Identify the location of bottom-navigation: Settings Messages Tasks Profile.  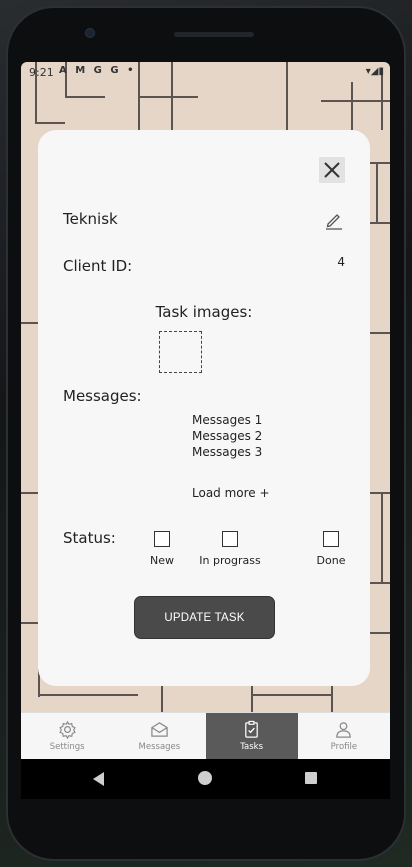
(205, 735).